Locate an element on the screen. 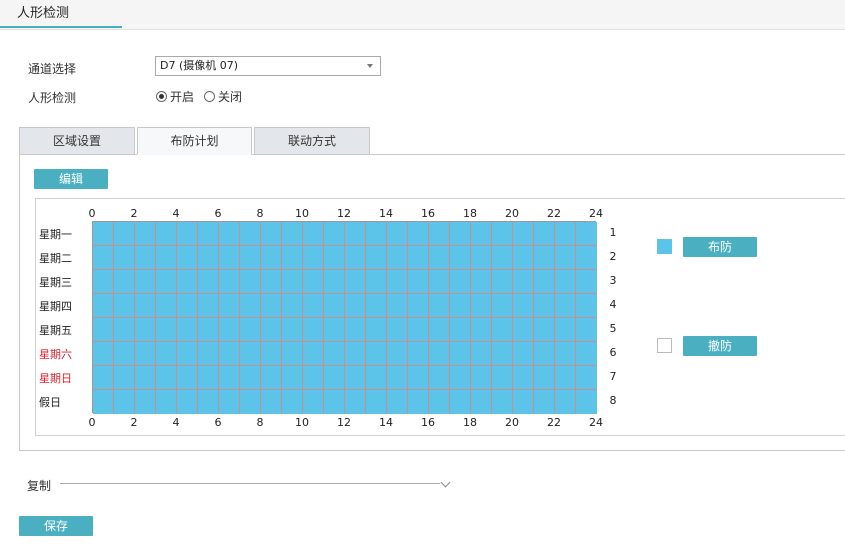 Image resolution: width=845 pixels, height=546 pixels. page-title-tab: 人形检测 is located at coordinates (61, 14).